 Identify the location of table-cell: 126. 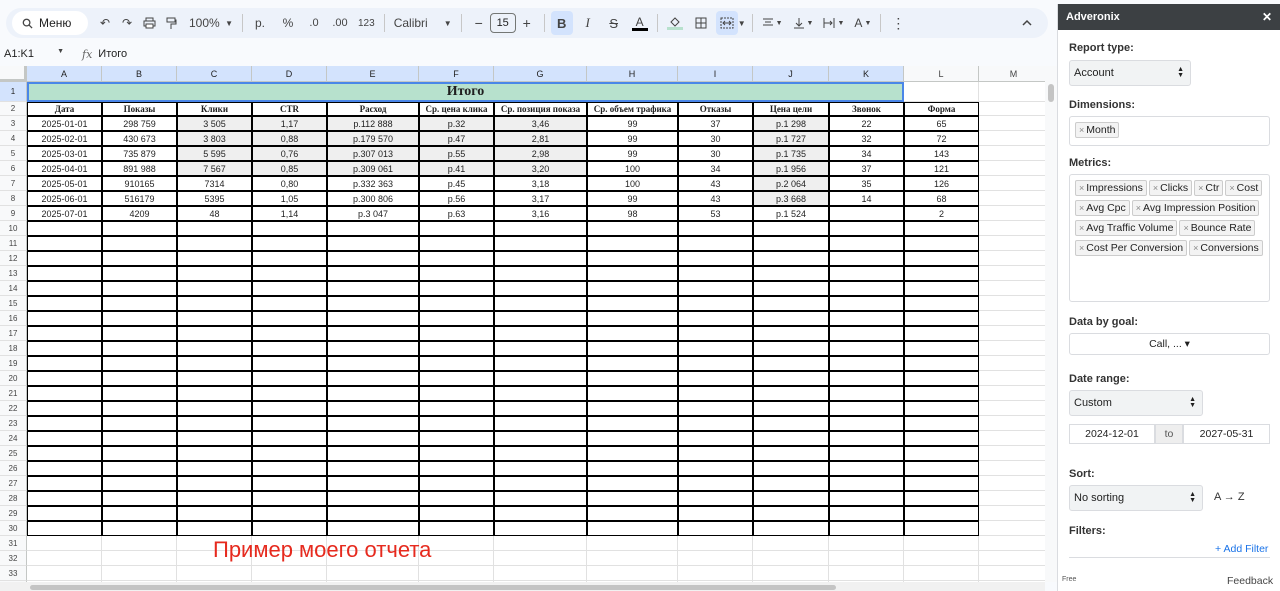
(941, 183).